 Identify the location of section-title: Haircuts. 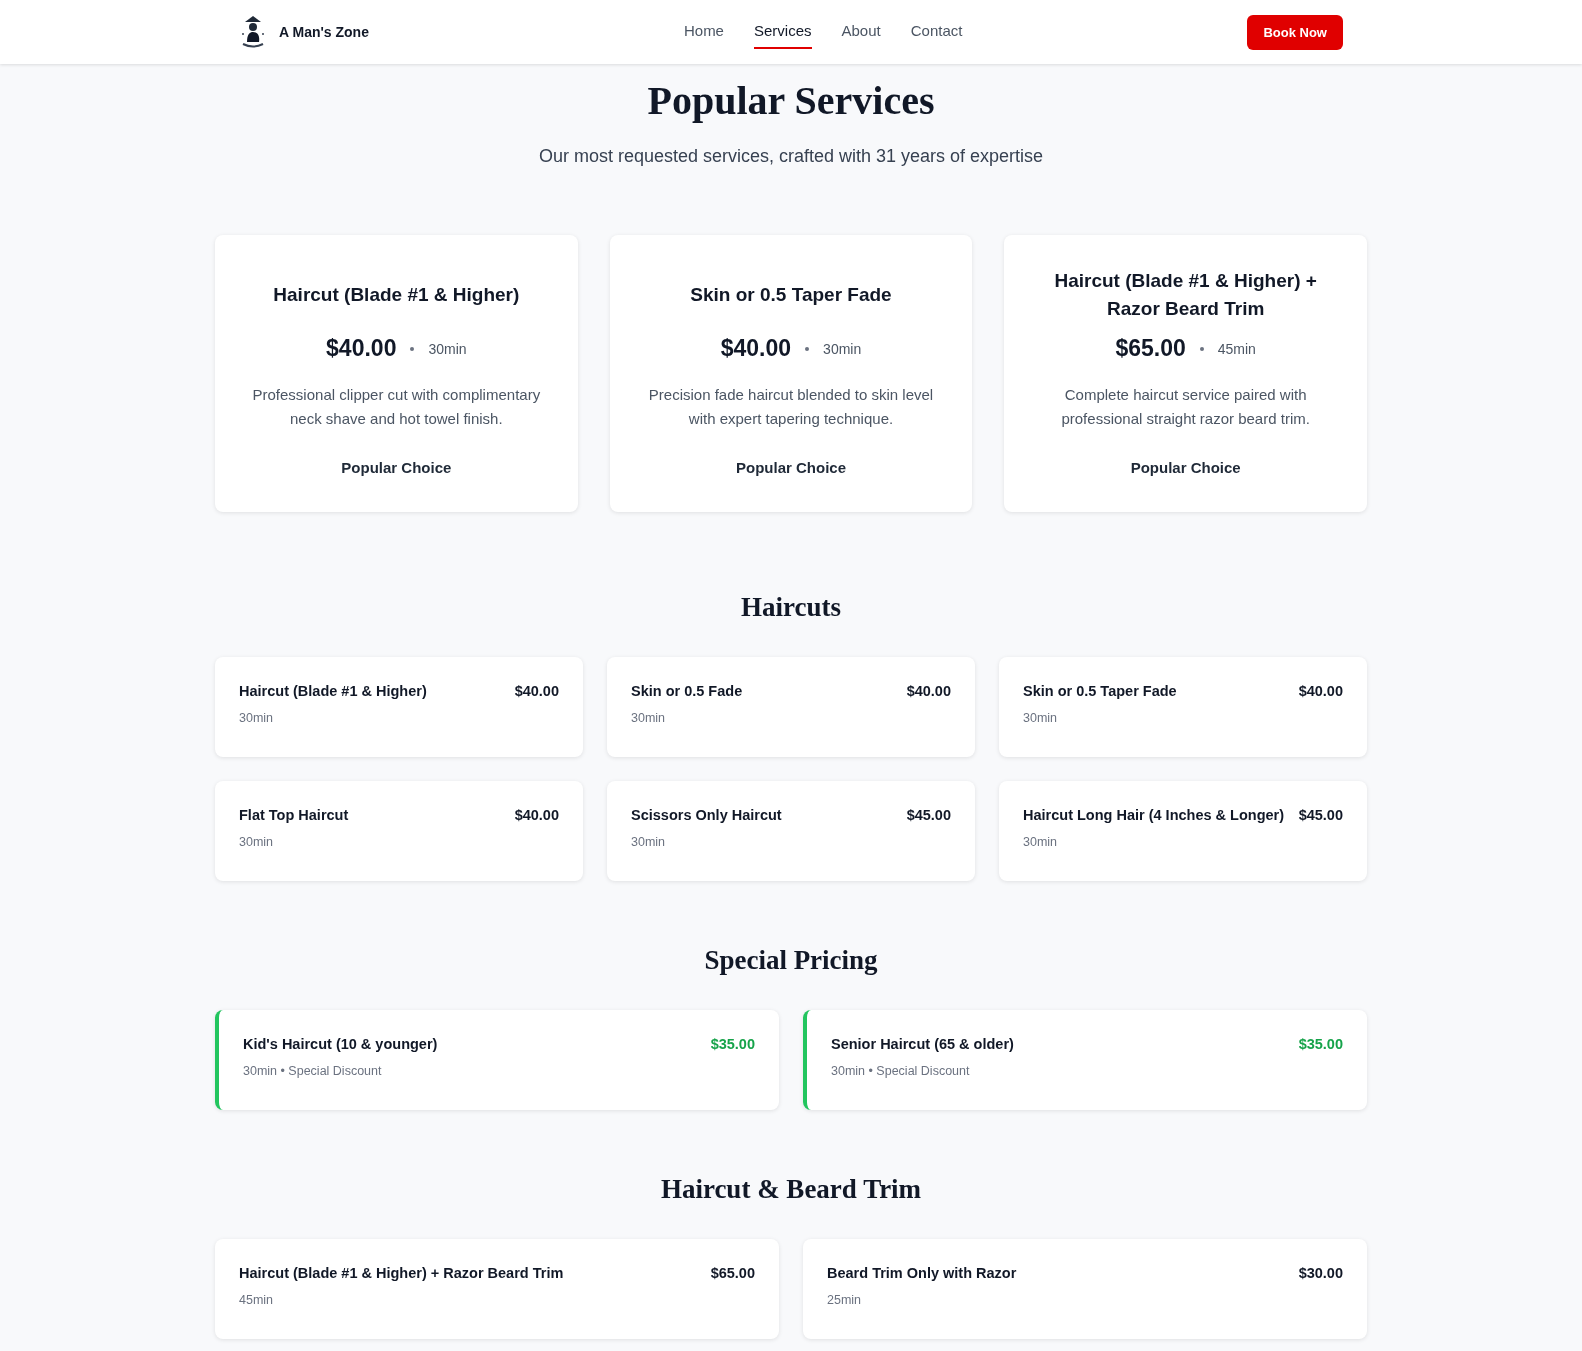
(791, 607).